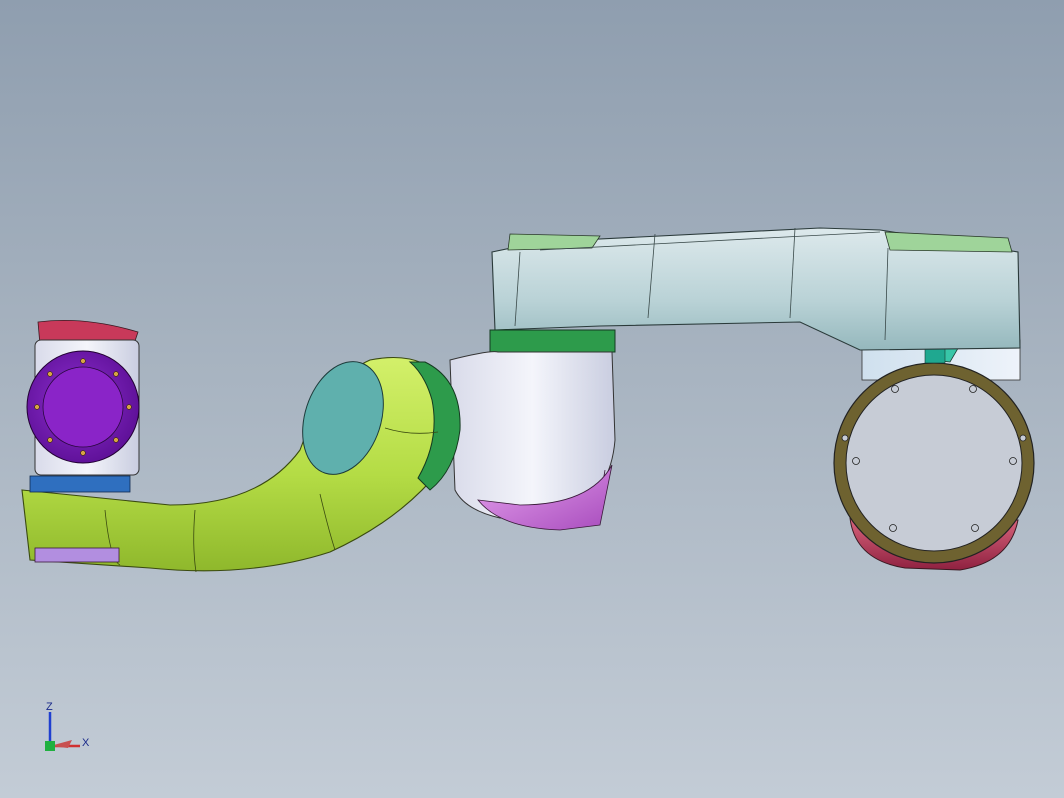 The image size is (1064, 798). Describe the element at coordinates (83, 407) in the screenshot. I see `tool-flange` at that location.